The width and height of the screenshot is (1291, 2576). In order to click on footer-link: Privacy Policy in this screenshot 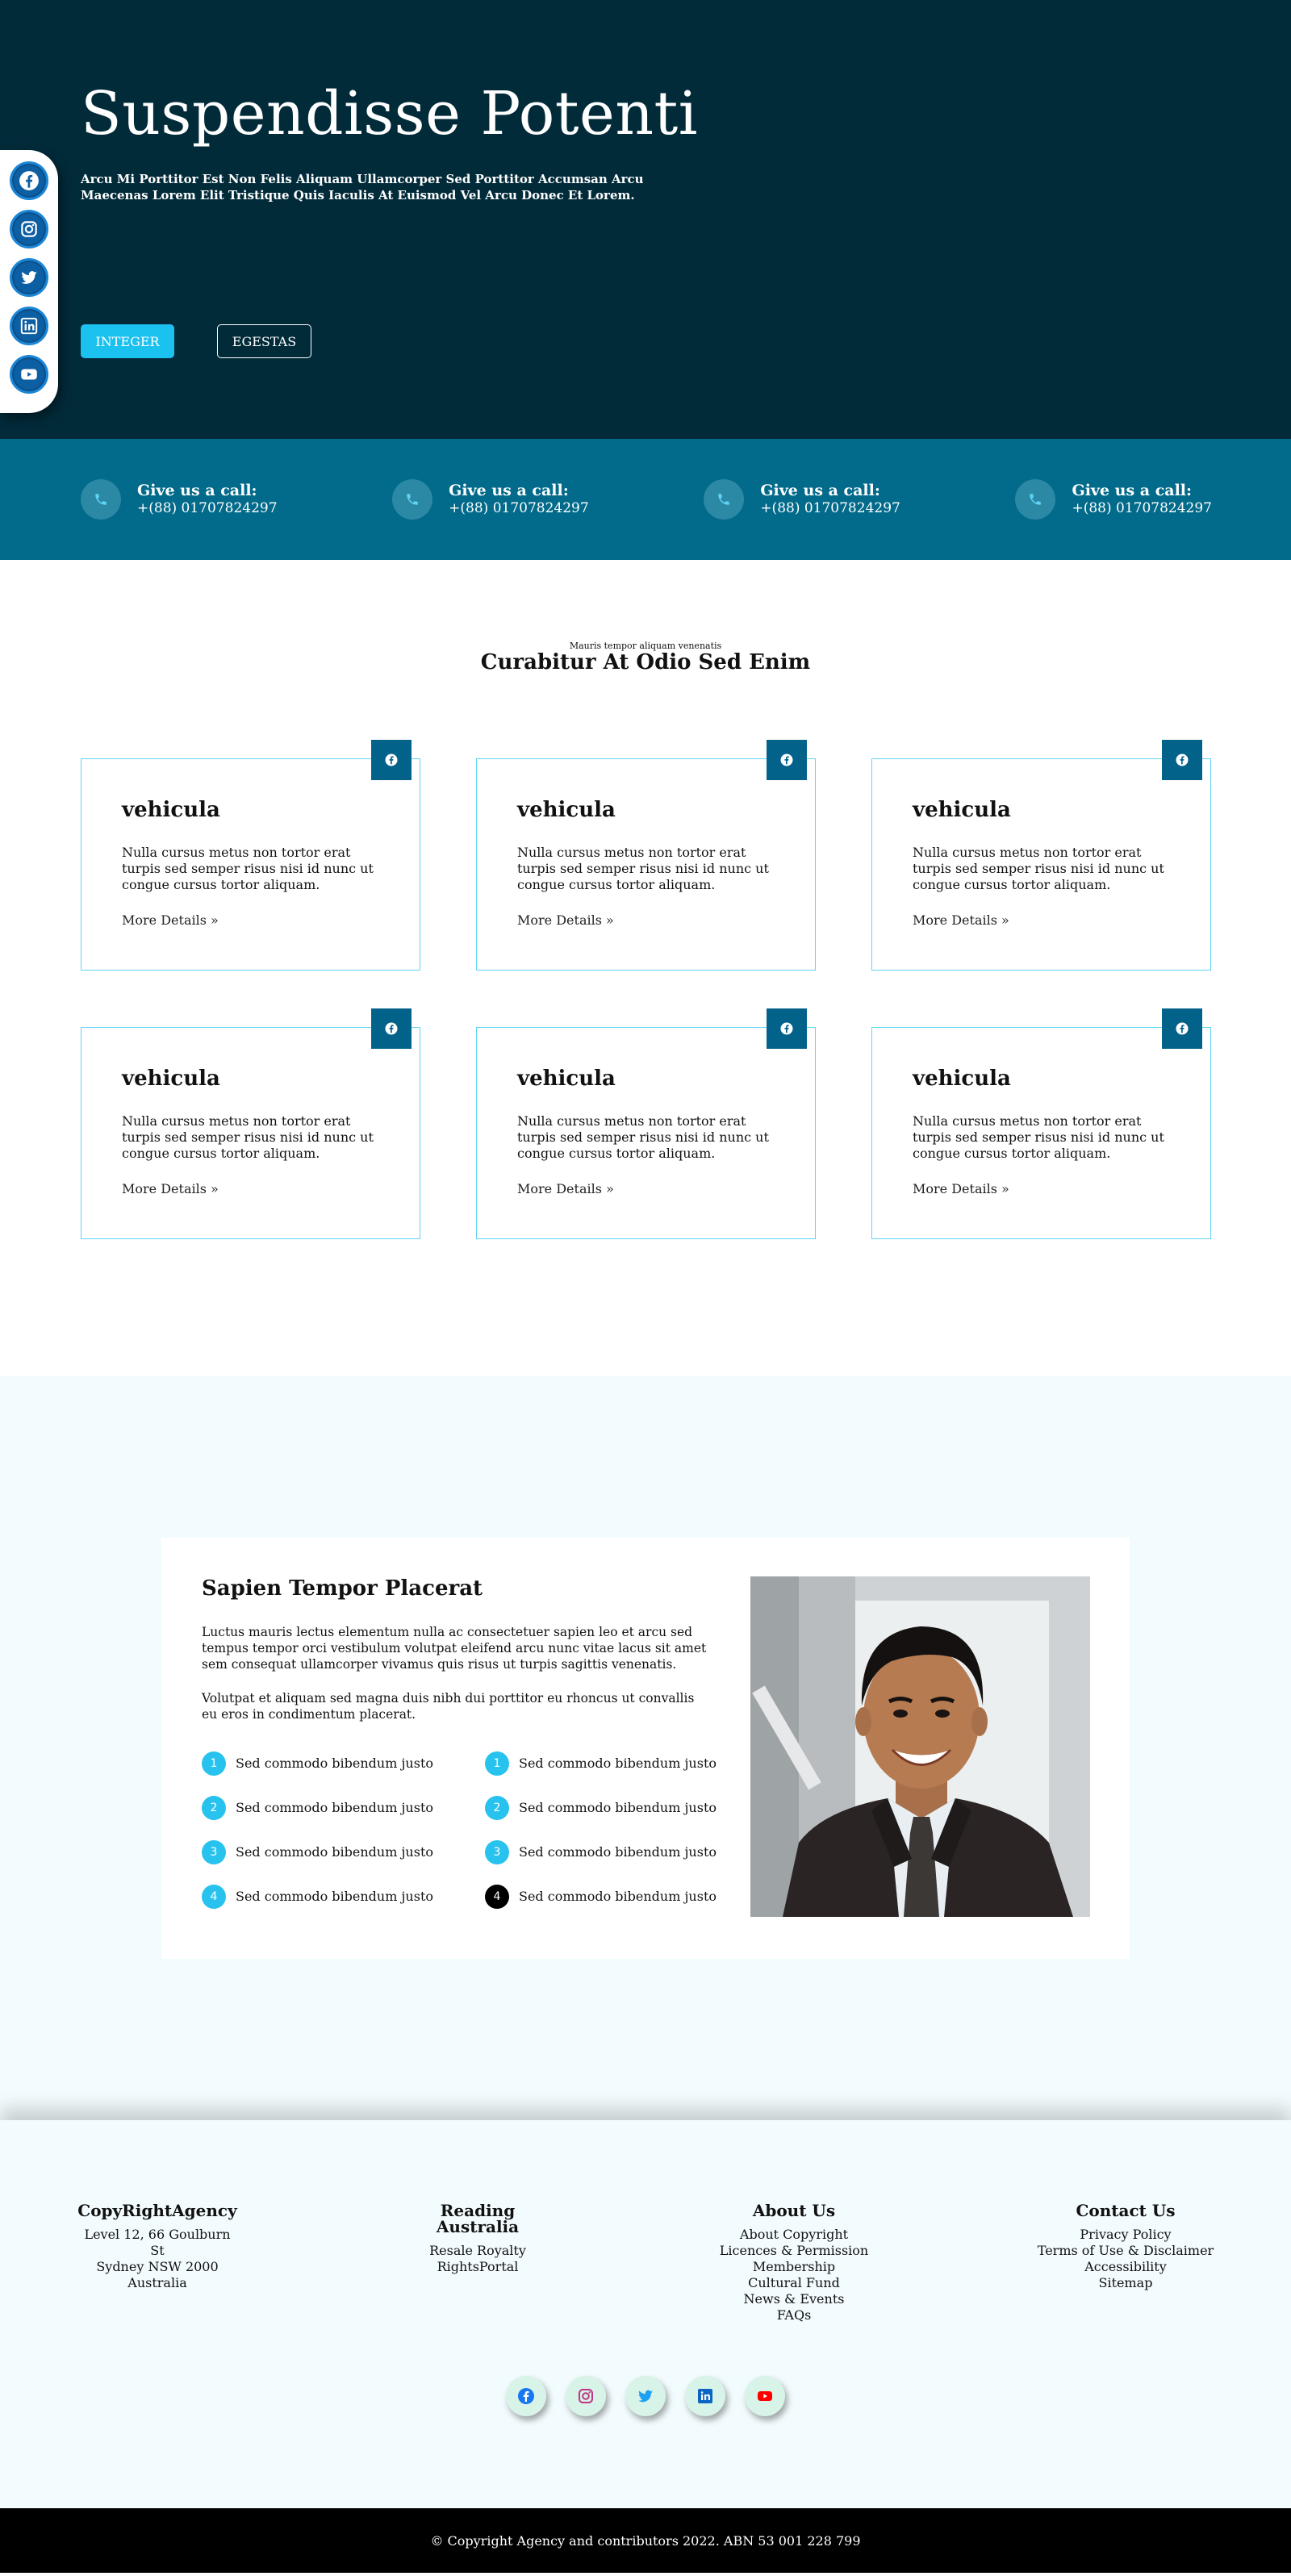, I will do `click(1125, 2235)`.